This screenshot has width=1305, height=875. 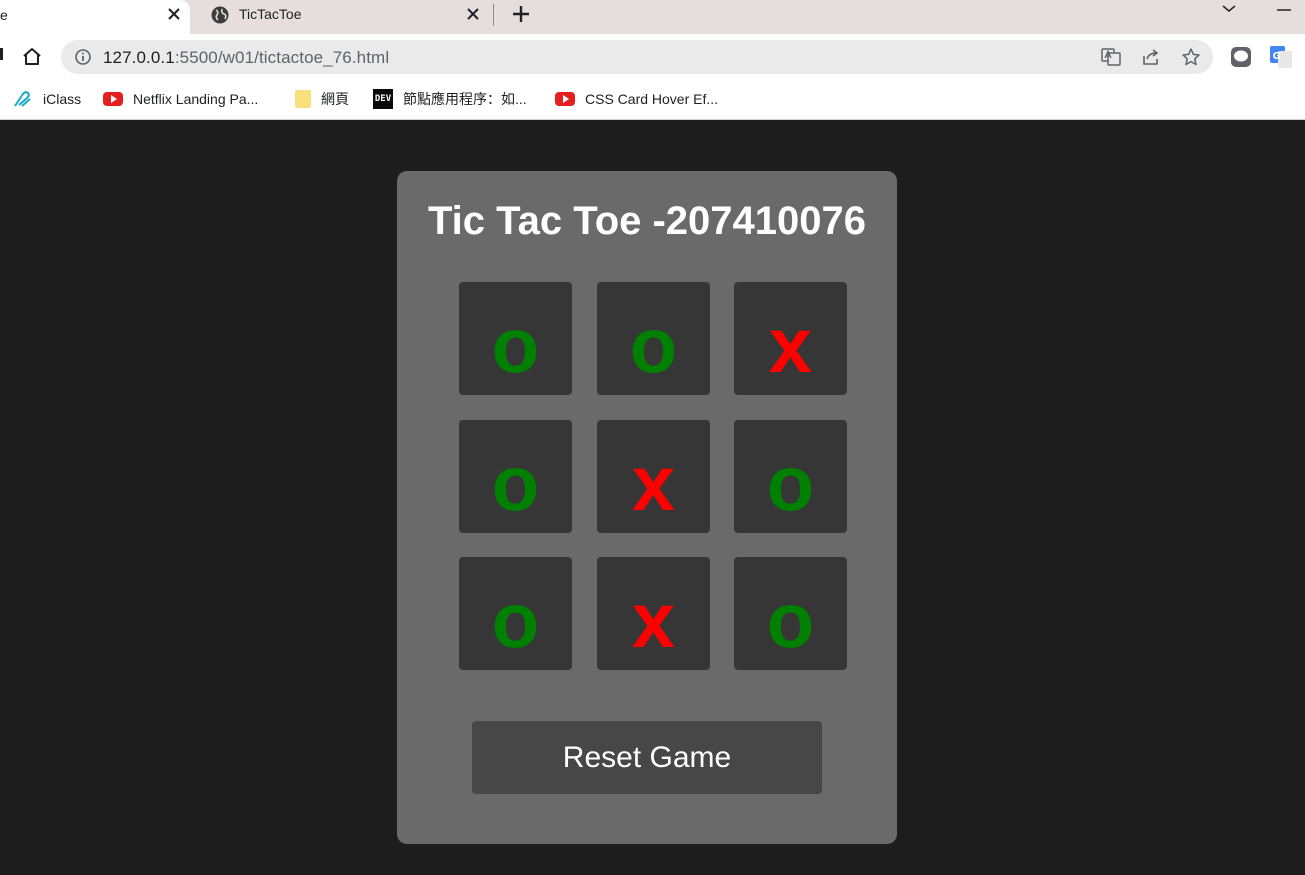 What do you see at coordinates (493, 15) in the screenshot?
I see `tab-divider` at bounding box center [493, 15].